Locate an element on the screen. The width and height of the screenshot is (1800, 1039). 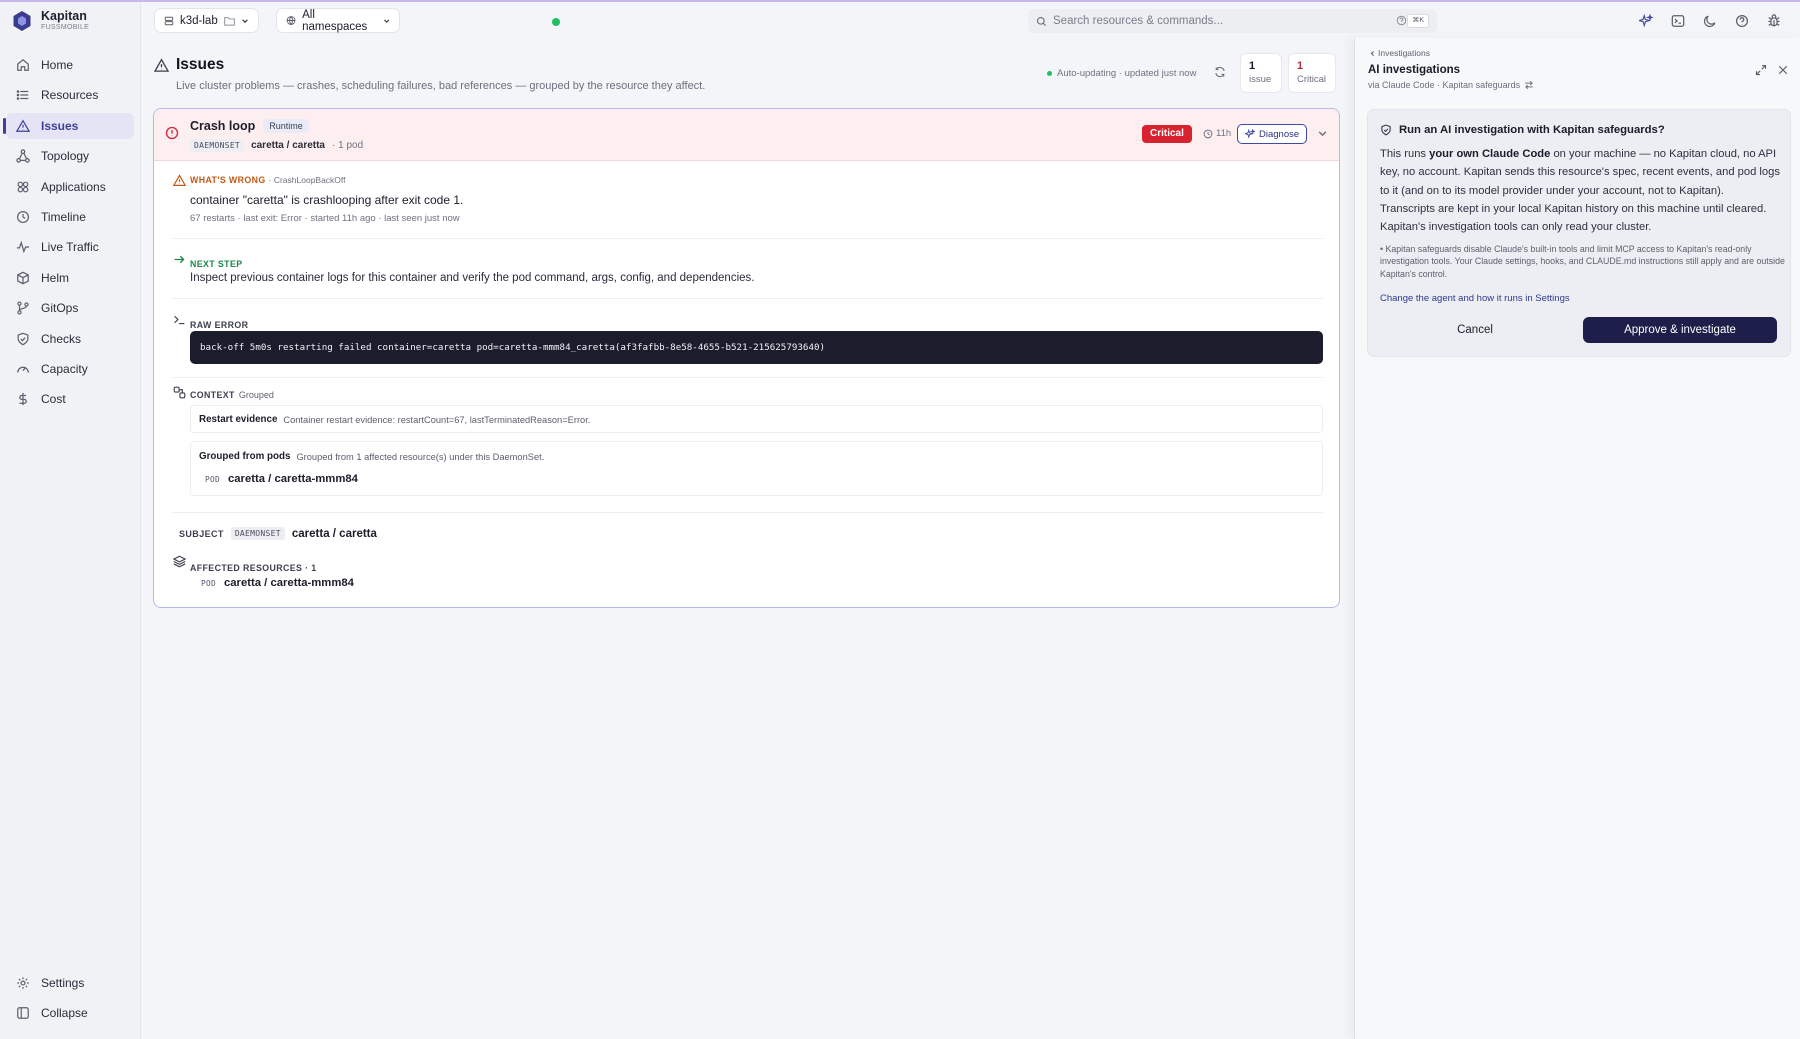
sidebar-item-gitops: GitOps is located at coordinates (70, 308).